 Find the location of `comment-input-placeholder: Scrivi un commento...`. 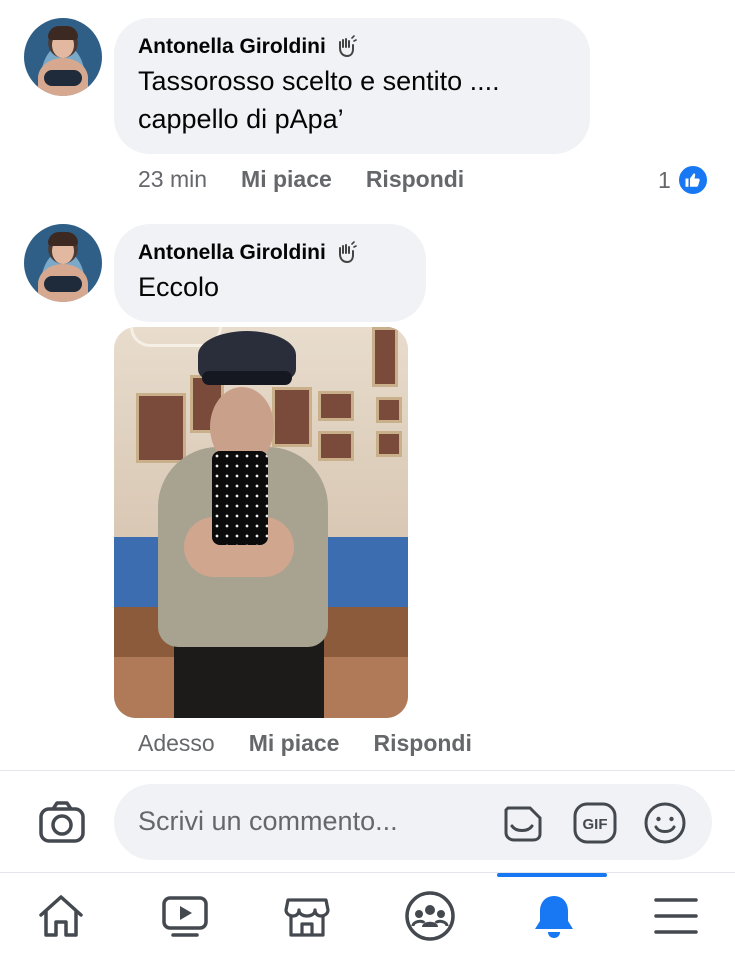

comment-input-placeholder: Scrivi un commento... is located at coordinates (268, 821).